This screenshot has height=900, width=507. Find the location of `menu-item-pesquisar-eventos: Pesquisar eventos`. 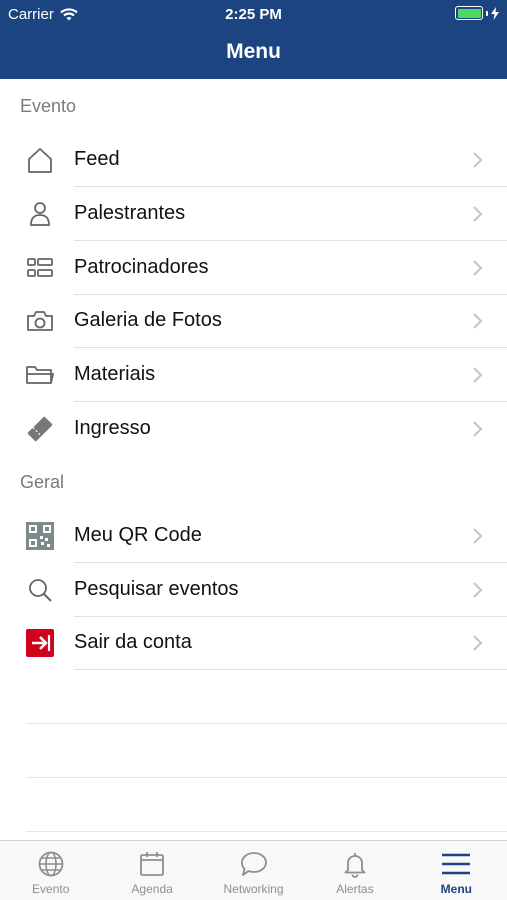

menu-item-pesquisar-eventos: Pesquisar eventos is located at coordinates (253, 590).